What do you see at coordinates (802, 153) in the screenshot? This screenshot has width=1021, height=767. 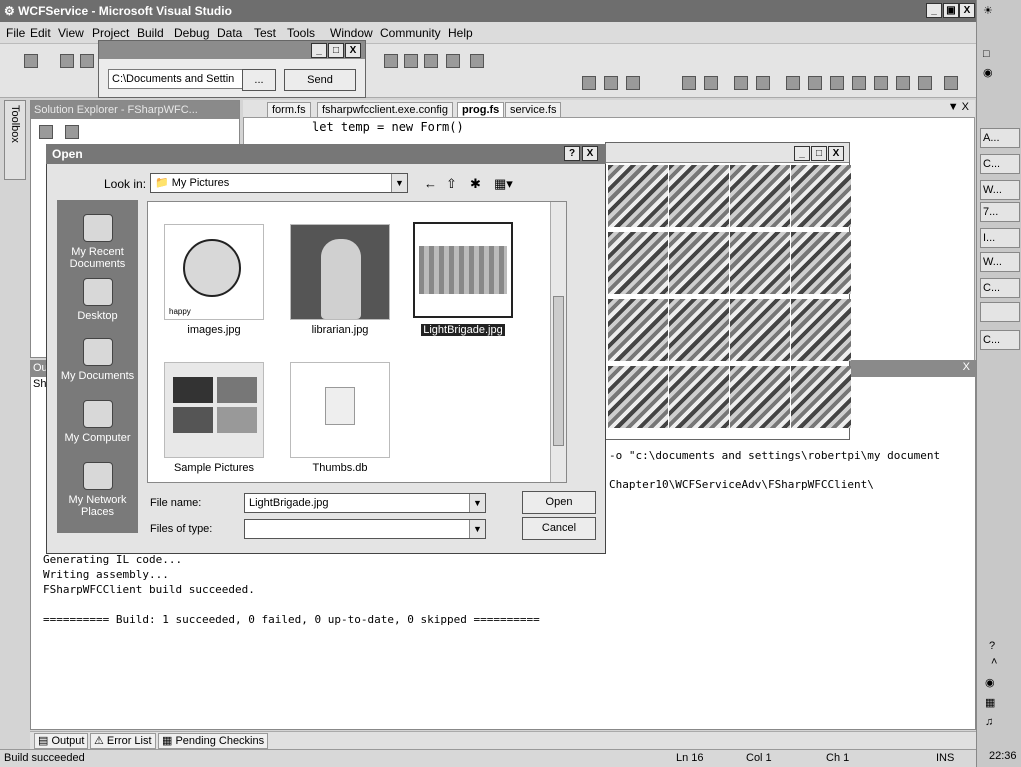 I see `viewer-minimize-button: _` at bounding box center [802, 153].